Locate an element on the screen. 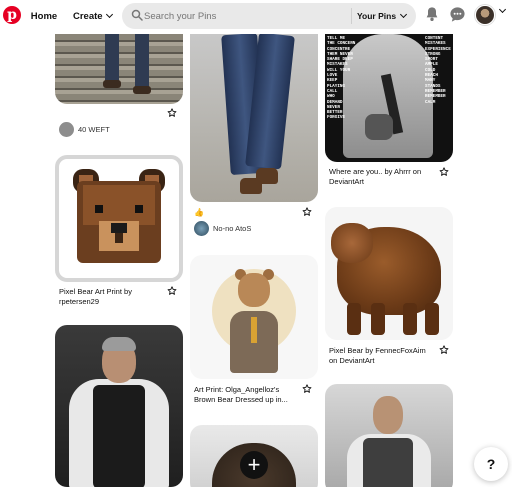 The image size is (512, 487). bell-icon is located at coordinates (432, 14).